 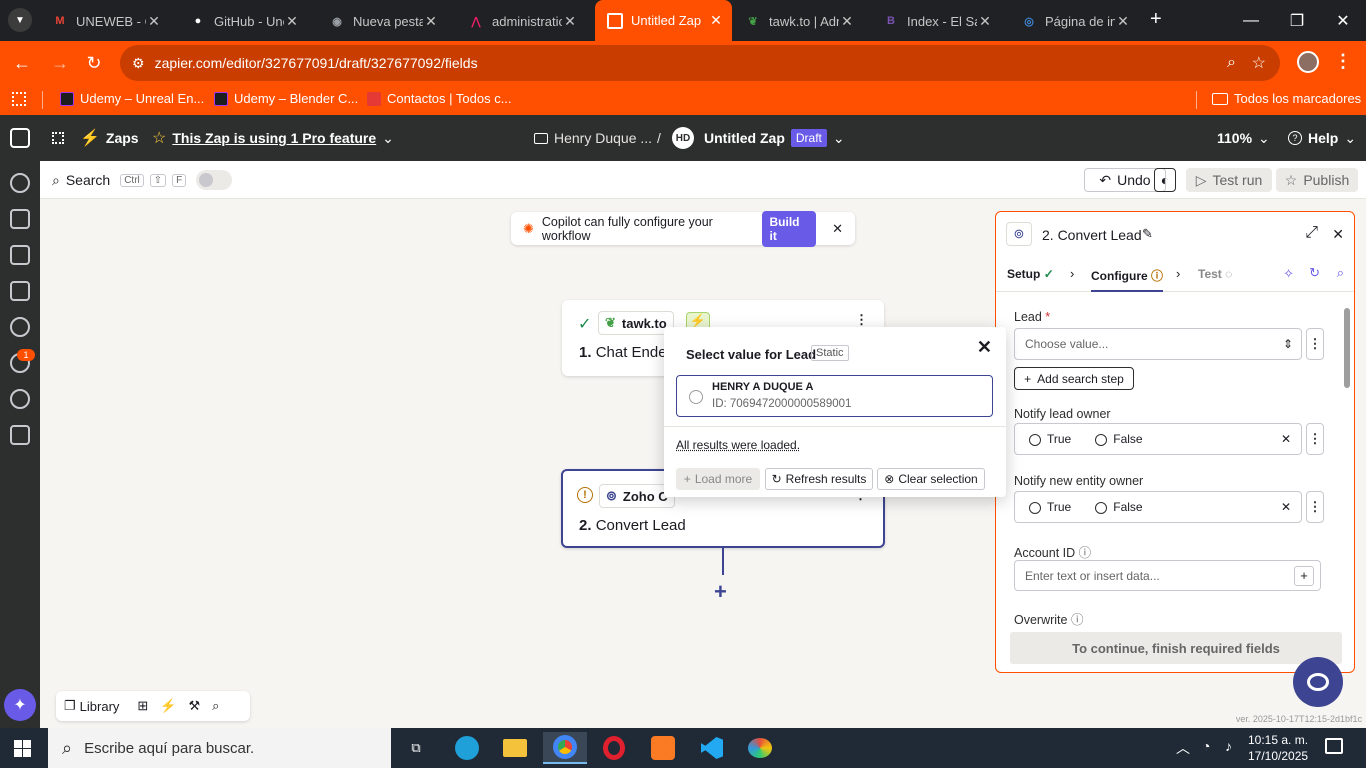 I want to click on windows-start-icon, so click(x=22, y=748).